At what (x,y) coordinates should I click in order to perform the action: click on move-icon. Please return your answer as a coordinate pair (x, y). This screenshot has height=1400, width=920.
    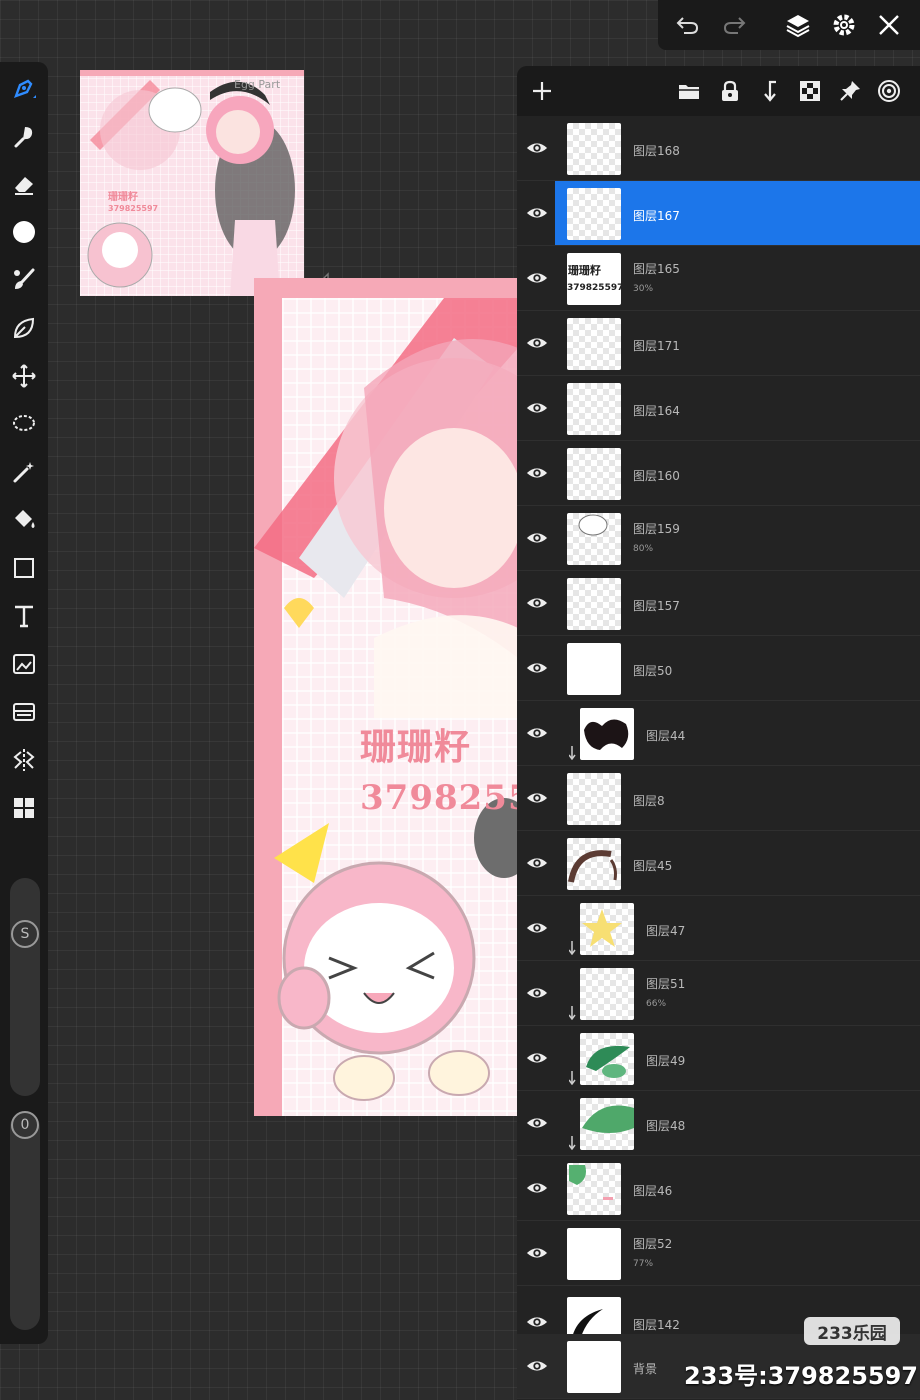
    Looking at the image, I should click on (24, 376).